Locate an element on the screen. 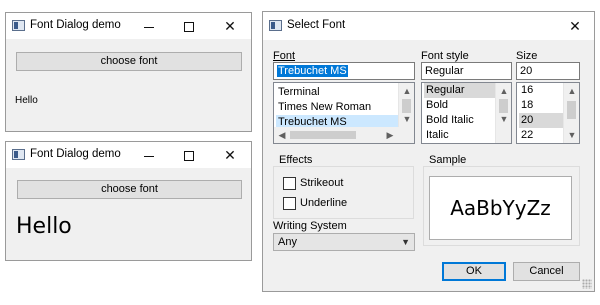  list-item: 16 is located at coordinates (541, 90).